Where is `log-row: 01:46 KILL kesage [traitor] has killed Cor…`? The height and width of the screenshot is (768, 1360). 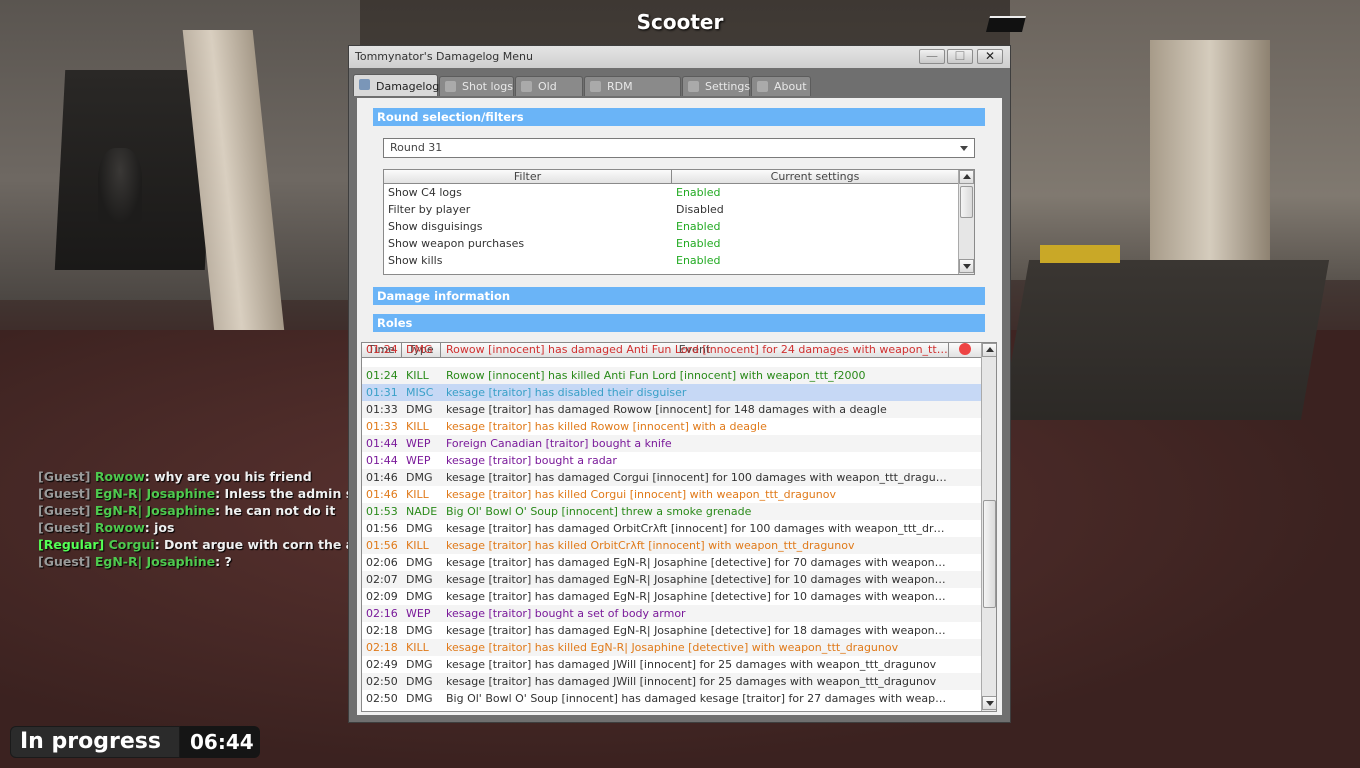 log-row: 01:46 KILL kesage [traitor] has killed Cor… is located at coordinates (672, 494).